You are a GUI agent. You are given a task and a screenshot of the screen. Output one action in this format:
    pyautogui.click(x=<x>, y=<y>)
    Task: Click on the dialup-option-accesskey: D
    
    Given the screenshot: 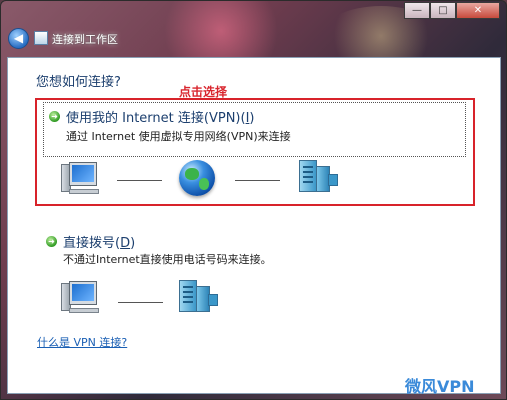 What is the action you would take?
    pyautogui.click(x=125, y=243)
    